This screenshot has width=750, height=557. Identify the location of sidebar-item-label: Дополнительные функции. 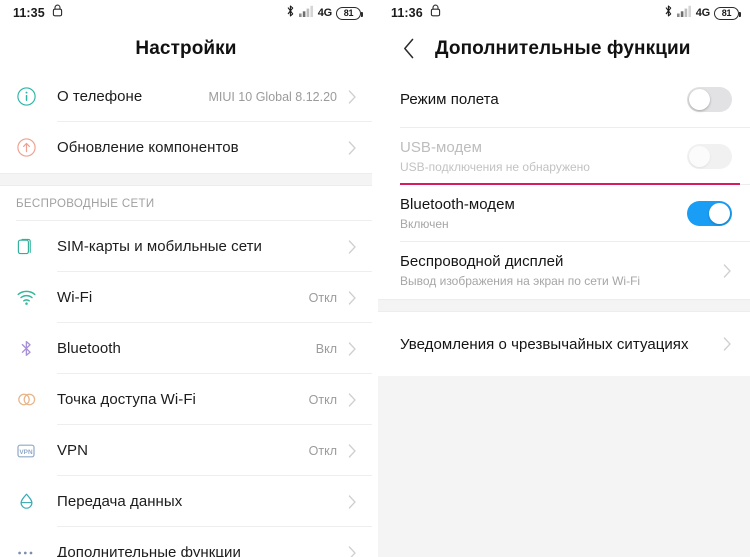
(149, 550).